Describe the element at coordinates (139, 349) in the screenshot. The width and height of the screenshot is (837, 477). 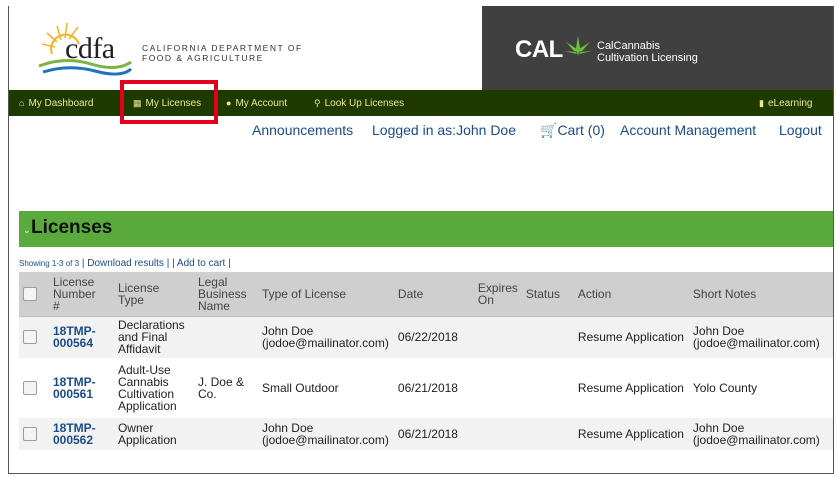
I see `license-type-l3: Affidavit` at that location.